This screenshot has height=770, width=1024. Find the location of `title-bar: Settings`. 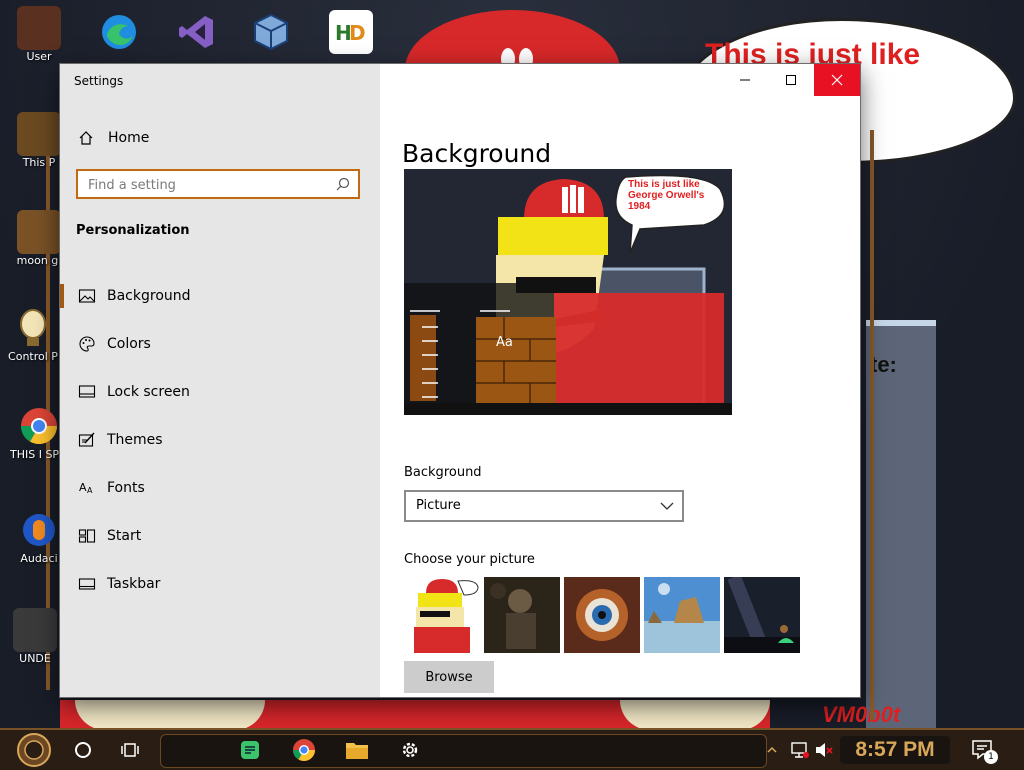

title-bar: Settings is located at coordinates (460, 81).